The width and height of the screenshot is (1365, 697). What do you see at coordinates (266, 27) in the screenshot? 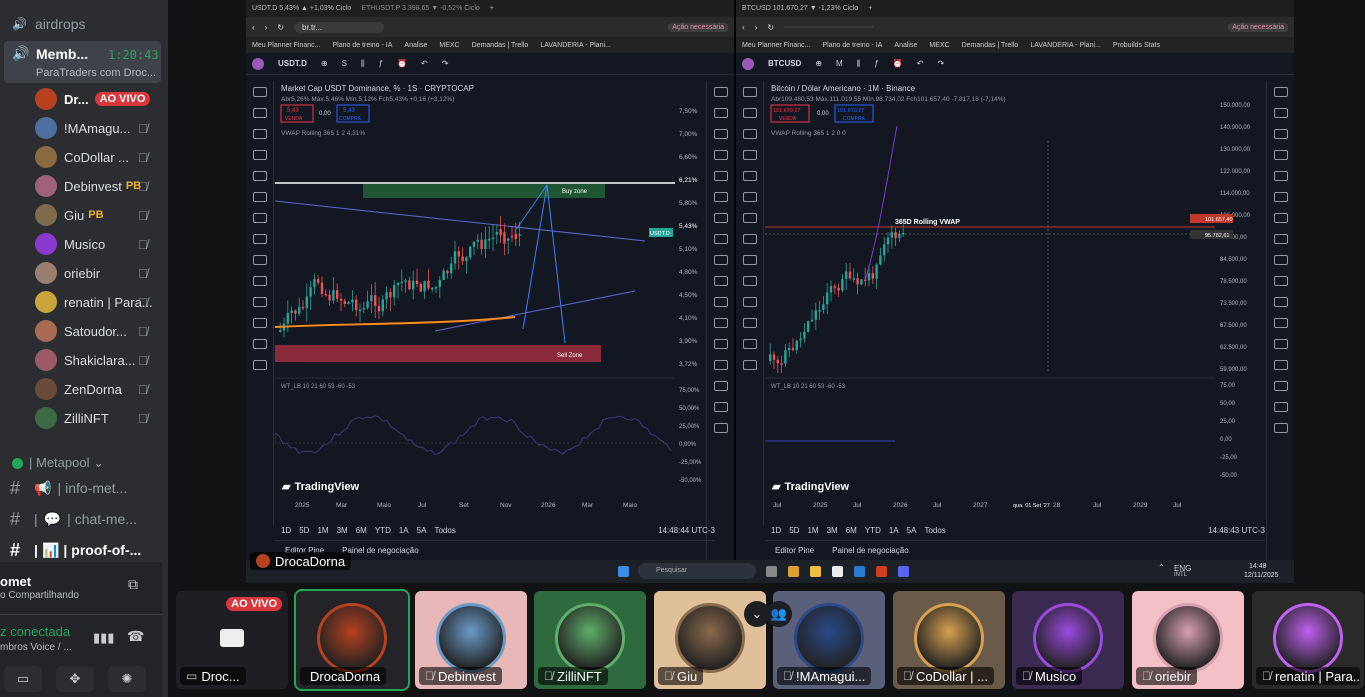
I see `forward-icon: ›` at bounding box center [266, 27].